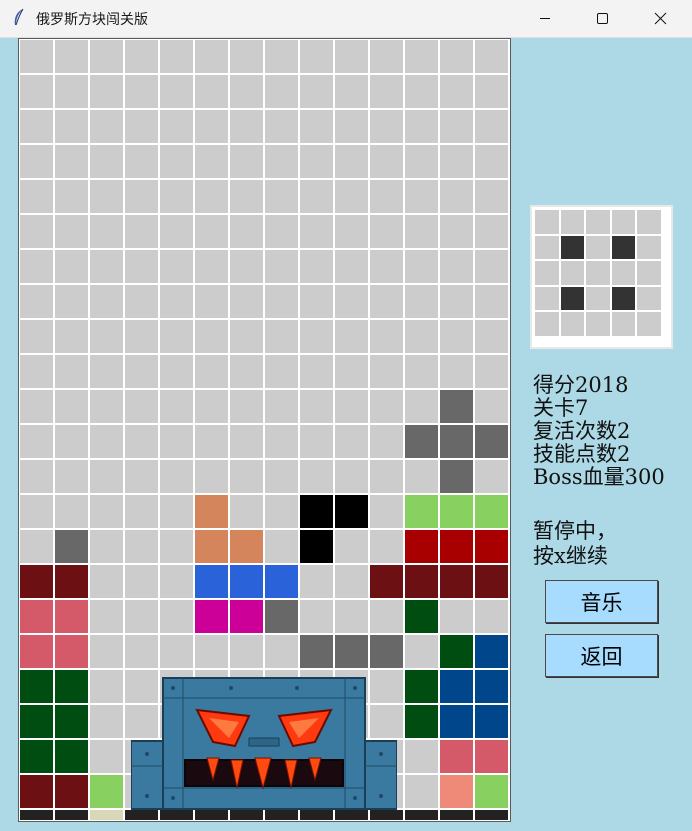  I want to click on maximize-icon, so click(602, 18).